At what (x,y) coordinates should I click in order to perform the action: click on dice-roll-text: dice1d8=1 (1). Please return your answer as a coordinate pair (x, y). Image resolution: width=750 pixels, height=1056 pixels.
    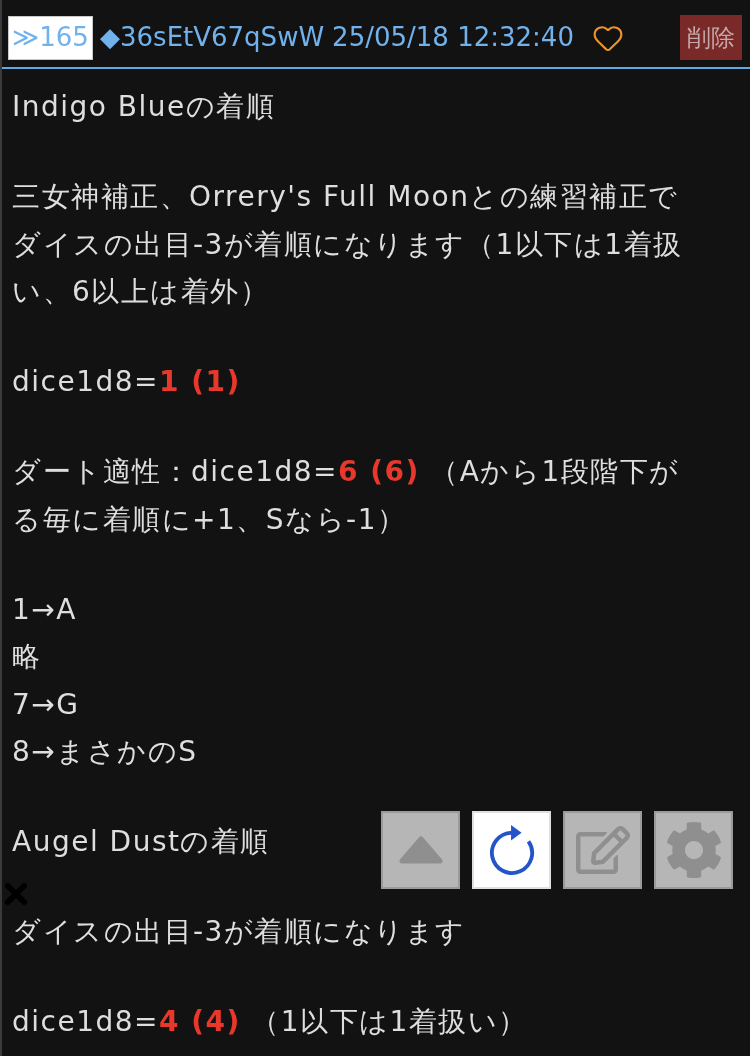
    Looking at the image, I should click on (126, 382).